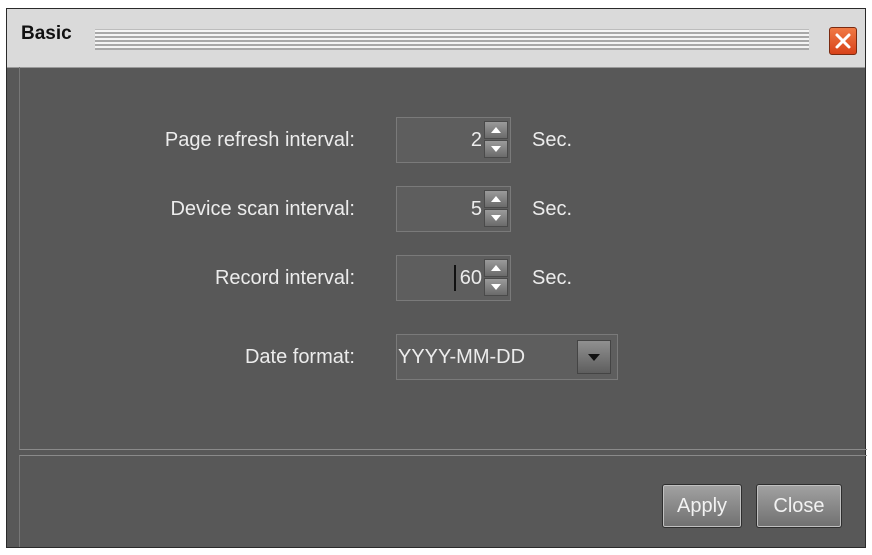 The height and width of the screenshot is (555, 872). Describe the element at coordinates (46, 33) in the screenshot. I see `window-title: Basic` at that location.